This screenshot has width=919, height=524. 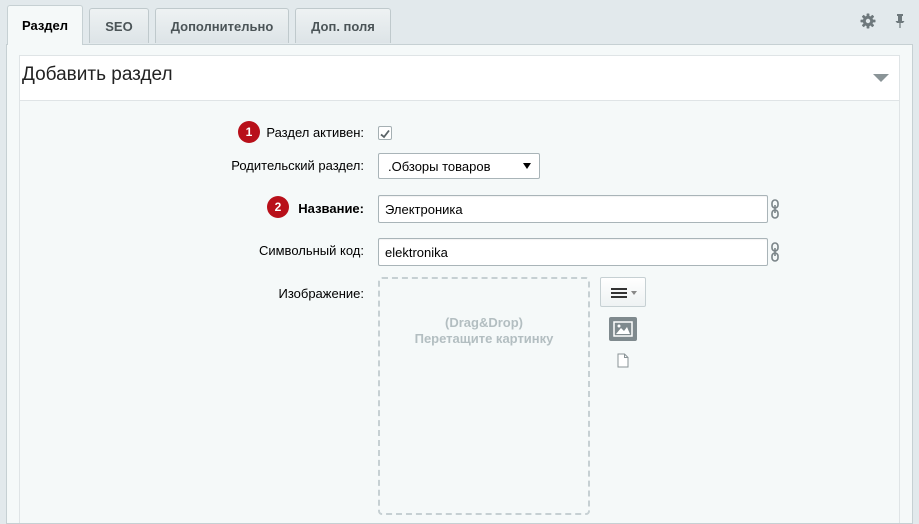 I want to click on section-header: Добавить раздел, so click(x=459, y=78).